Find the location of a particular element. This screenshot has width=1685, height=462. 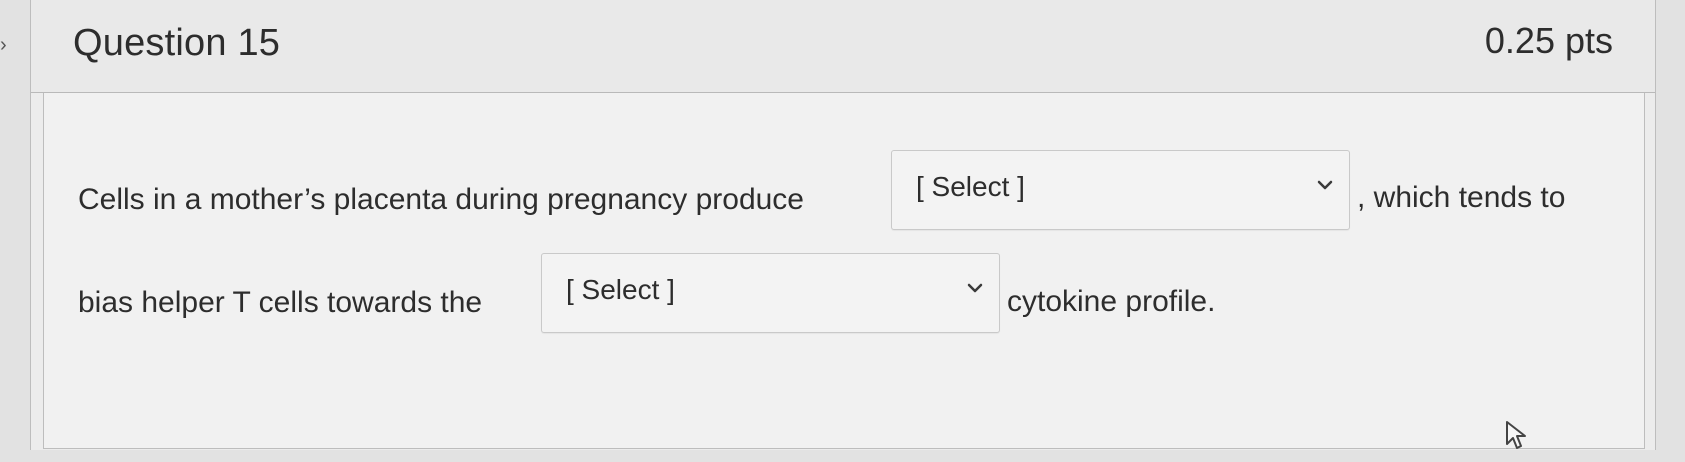

mouse-cursor-icon is located at coordinates (1516, 435).